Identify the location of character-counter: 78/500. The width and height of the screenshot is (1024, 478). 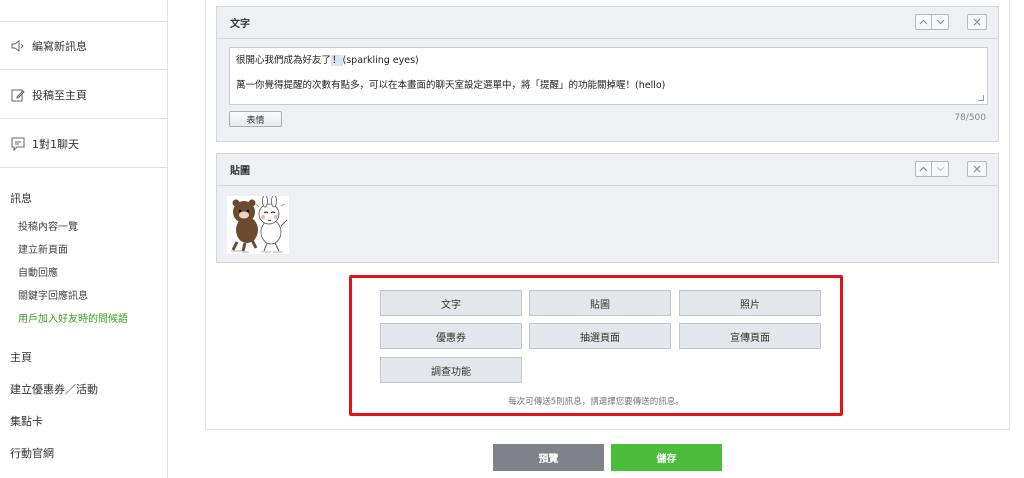
(970, 118).